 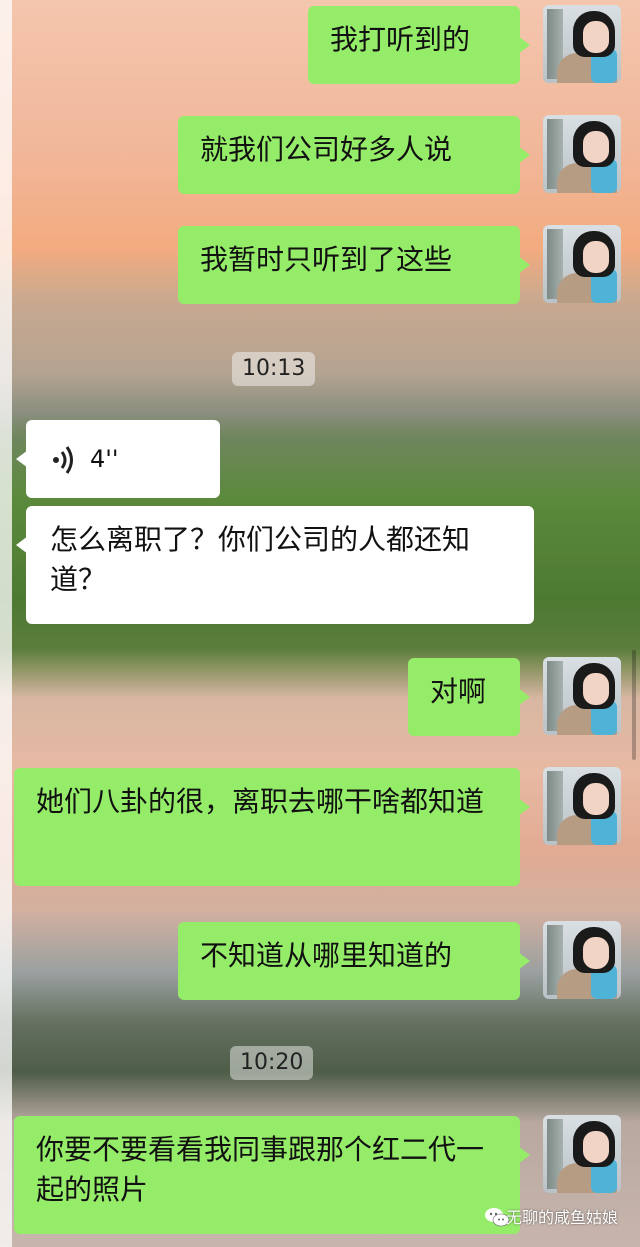 What do you see at coordinates (6, 623) in the screenshot?
I see `left-edge-strip` at bounding box center [6, 623].